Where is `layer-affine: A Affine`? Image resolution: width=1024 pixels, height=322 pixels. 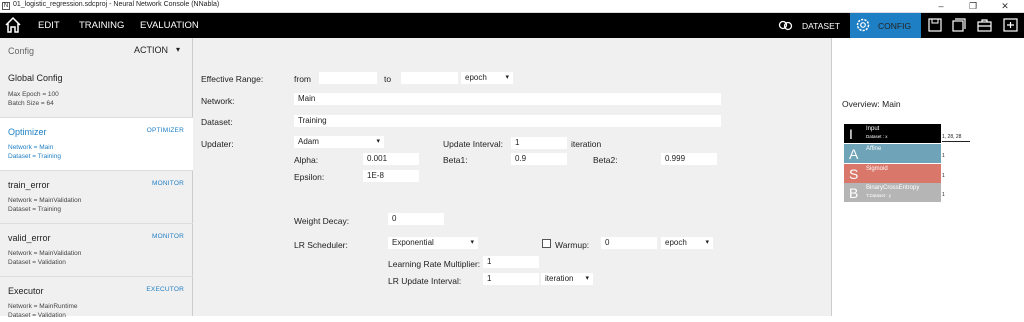 layer-affine: A Affine is located at coordinates (892, 153).